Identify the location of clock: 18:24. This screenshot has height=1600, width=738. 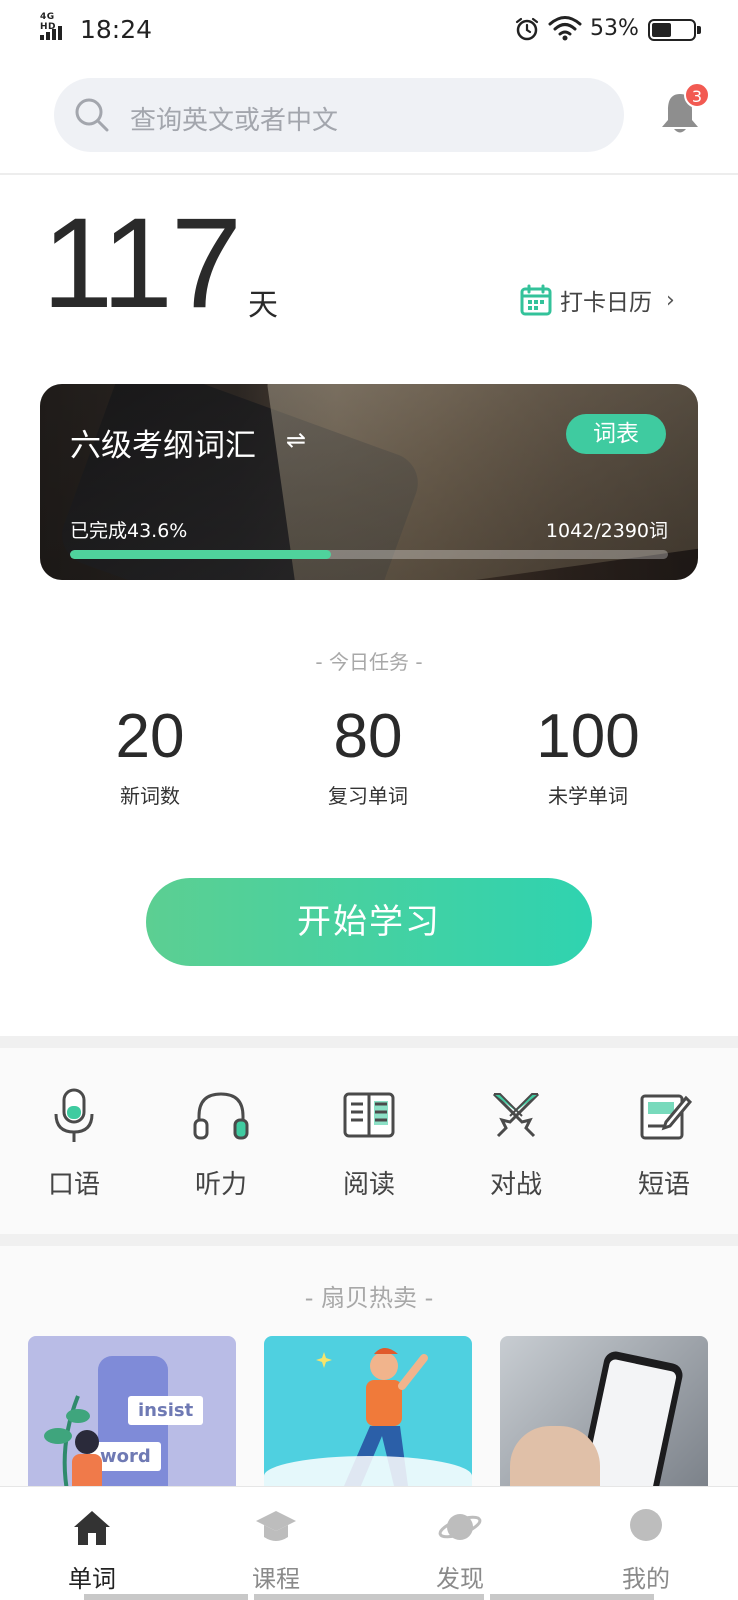
(116, 29).